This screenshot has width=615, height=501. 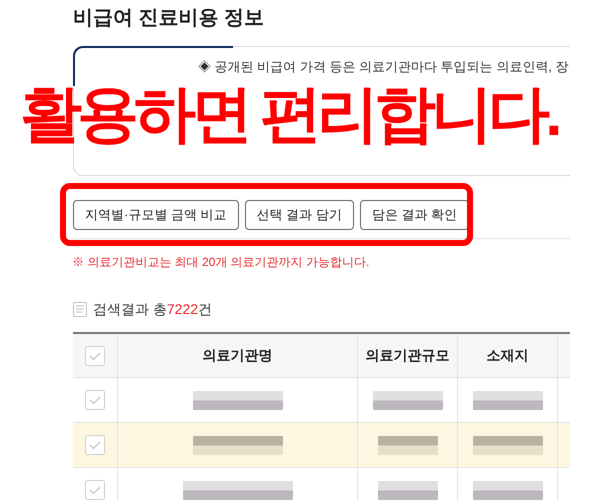 What do you see at coordinates (168, 18) in the screenshot?
I see `page-title: 비급여 진료비용 정보` at bounding box center [168, 18].